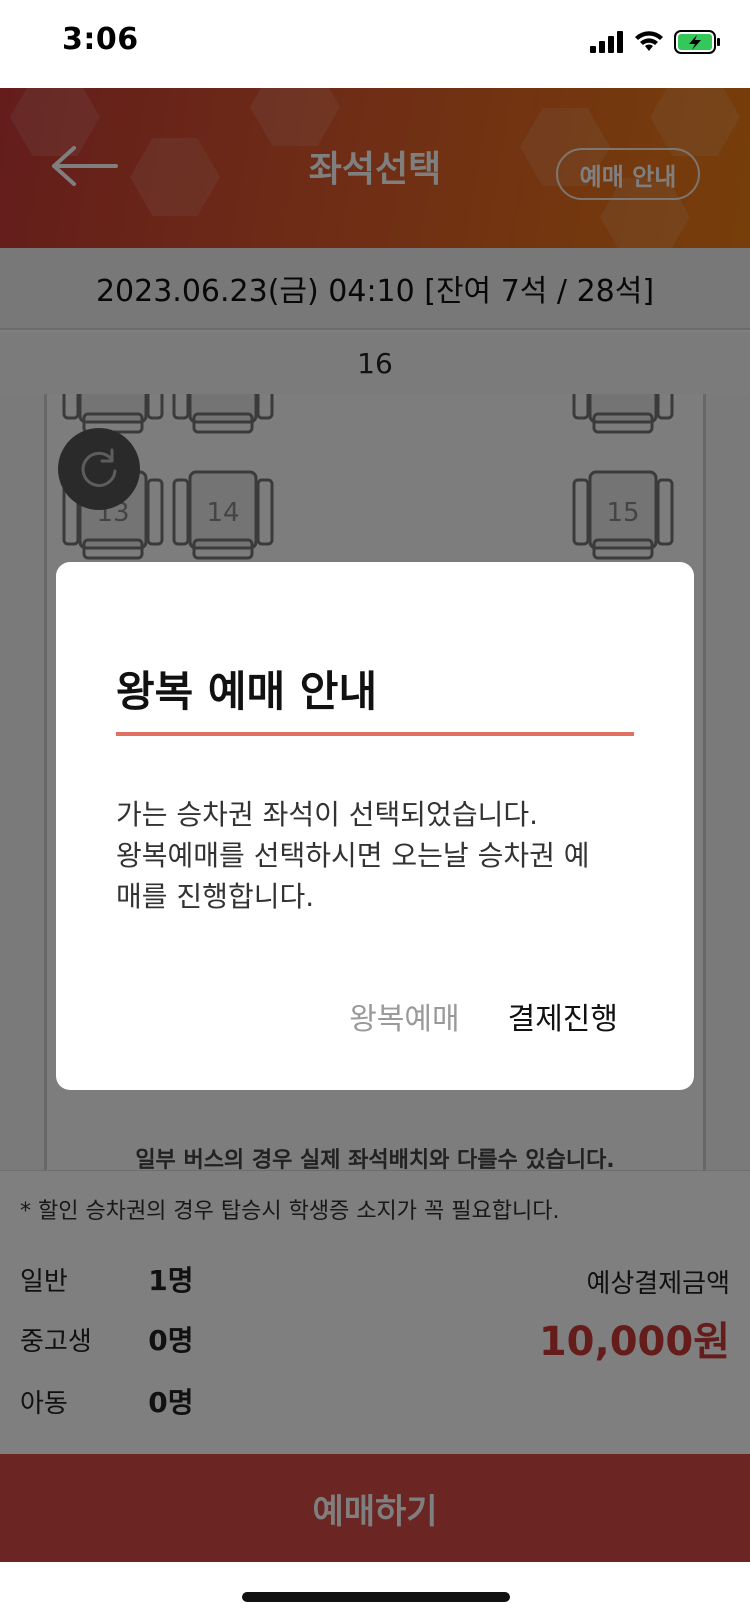 The image size is (750, 1624). Describe the element at coordinates (404, 1016) in the screenshot. I see `roundtrip-button: 왕복예매` at that location.